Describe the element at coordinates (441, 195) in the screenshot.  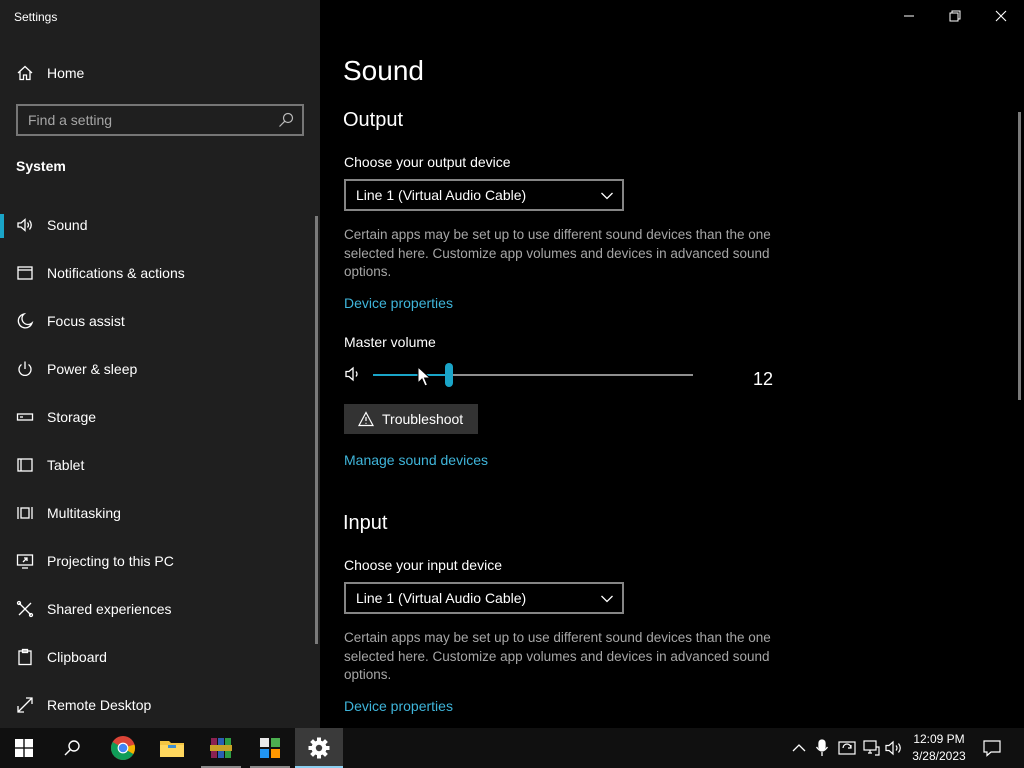
I see `output-device-value: Line 1 (Virtual Audio Cable)` at that location.